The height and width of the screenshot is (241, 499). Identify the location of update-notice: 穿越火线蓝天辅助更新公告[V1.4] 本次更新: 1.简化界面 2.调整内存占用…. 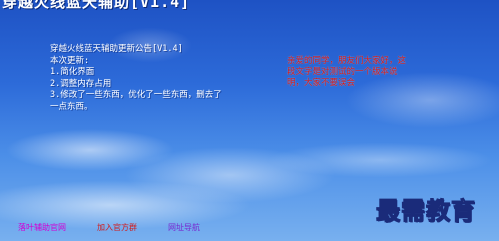
(140, 78).